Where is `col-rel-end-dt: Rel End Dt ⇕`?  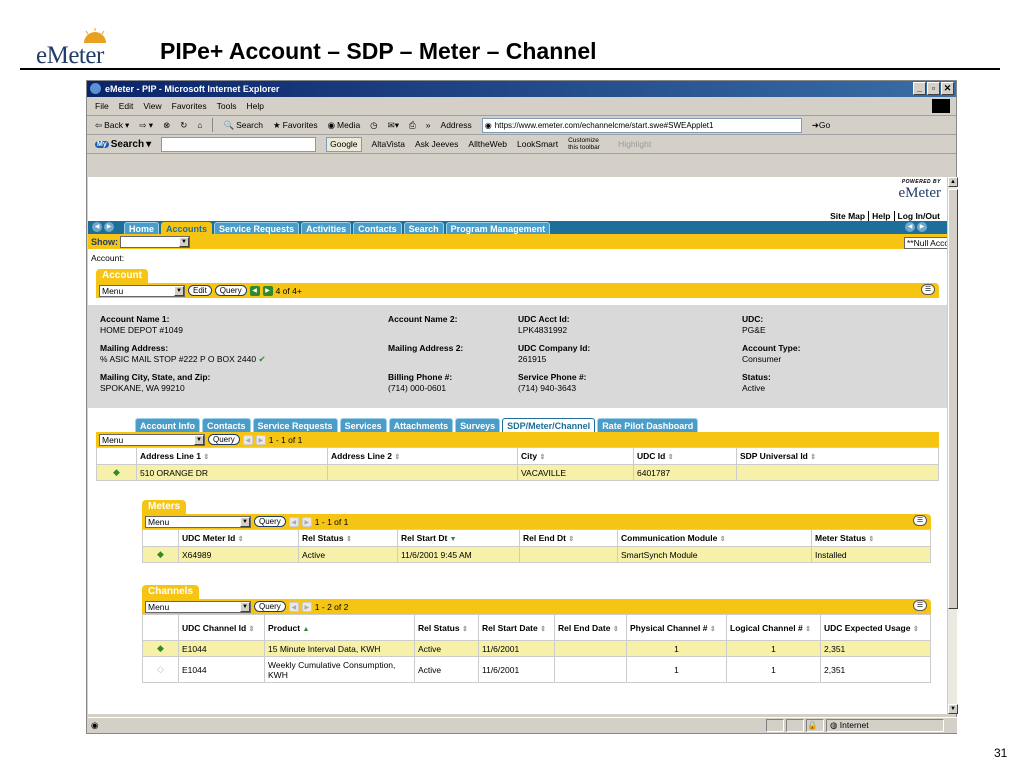 col-rel-end-dt: Rel End Dt ⇕ is located at coordinates (568, 538).